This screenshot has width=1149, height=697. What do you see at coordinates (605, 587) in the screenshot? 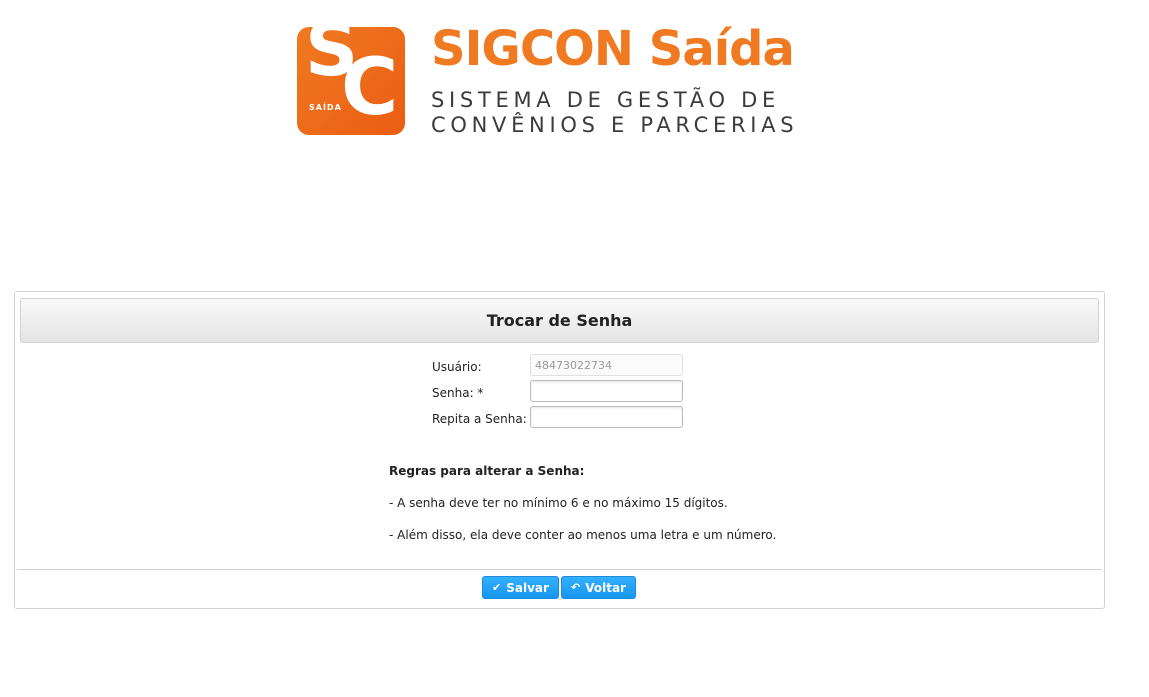
I see `back-button-label: Voltar` at bounding box center [605, 587].